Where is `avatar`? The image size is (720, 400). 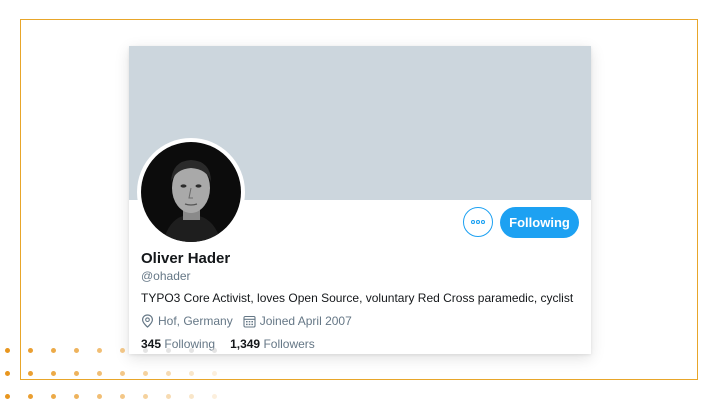 avatar is located at coordinates (191, 192).